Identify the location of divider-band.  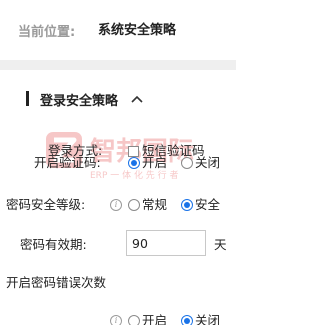
(118, 65).